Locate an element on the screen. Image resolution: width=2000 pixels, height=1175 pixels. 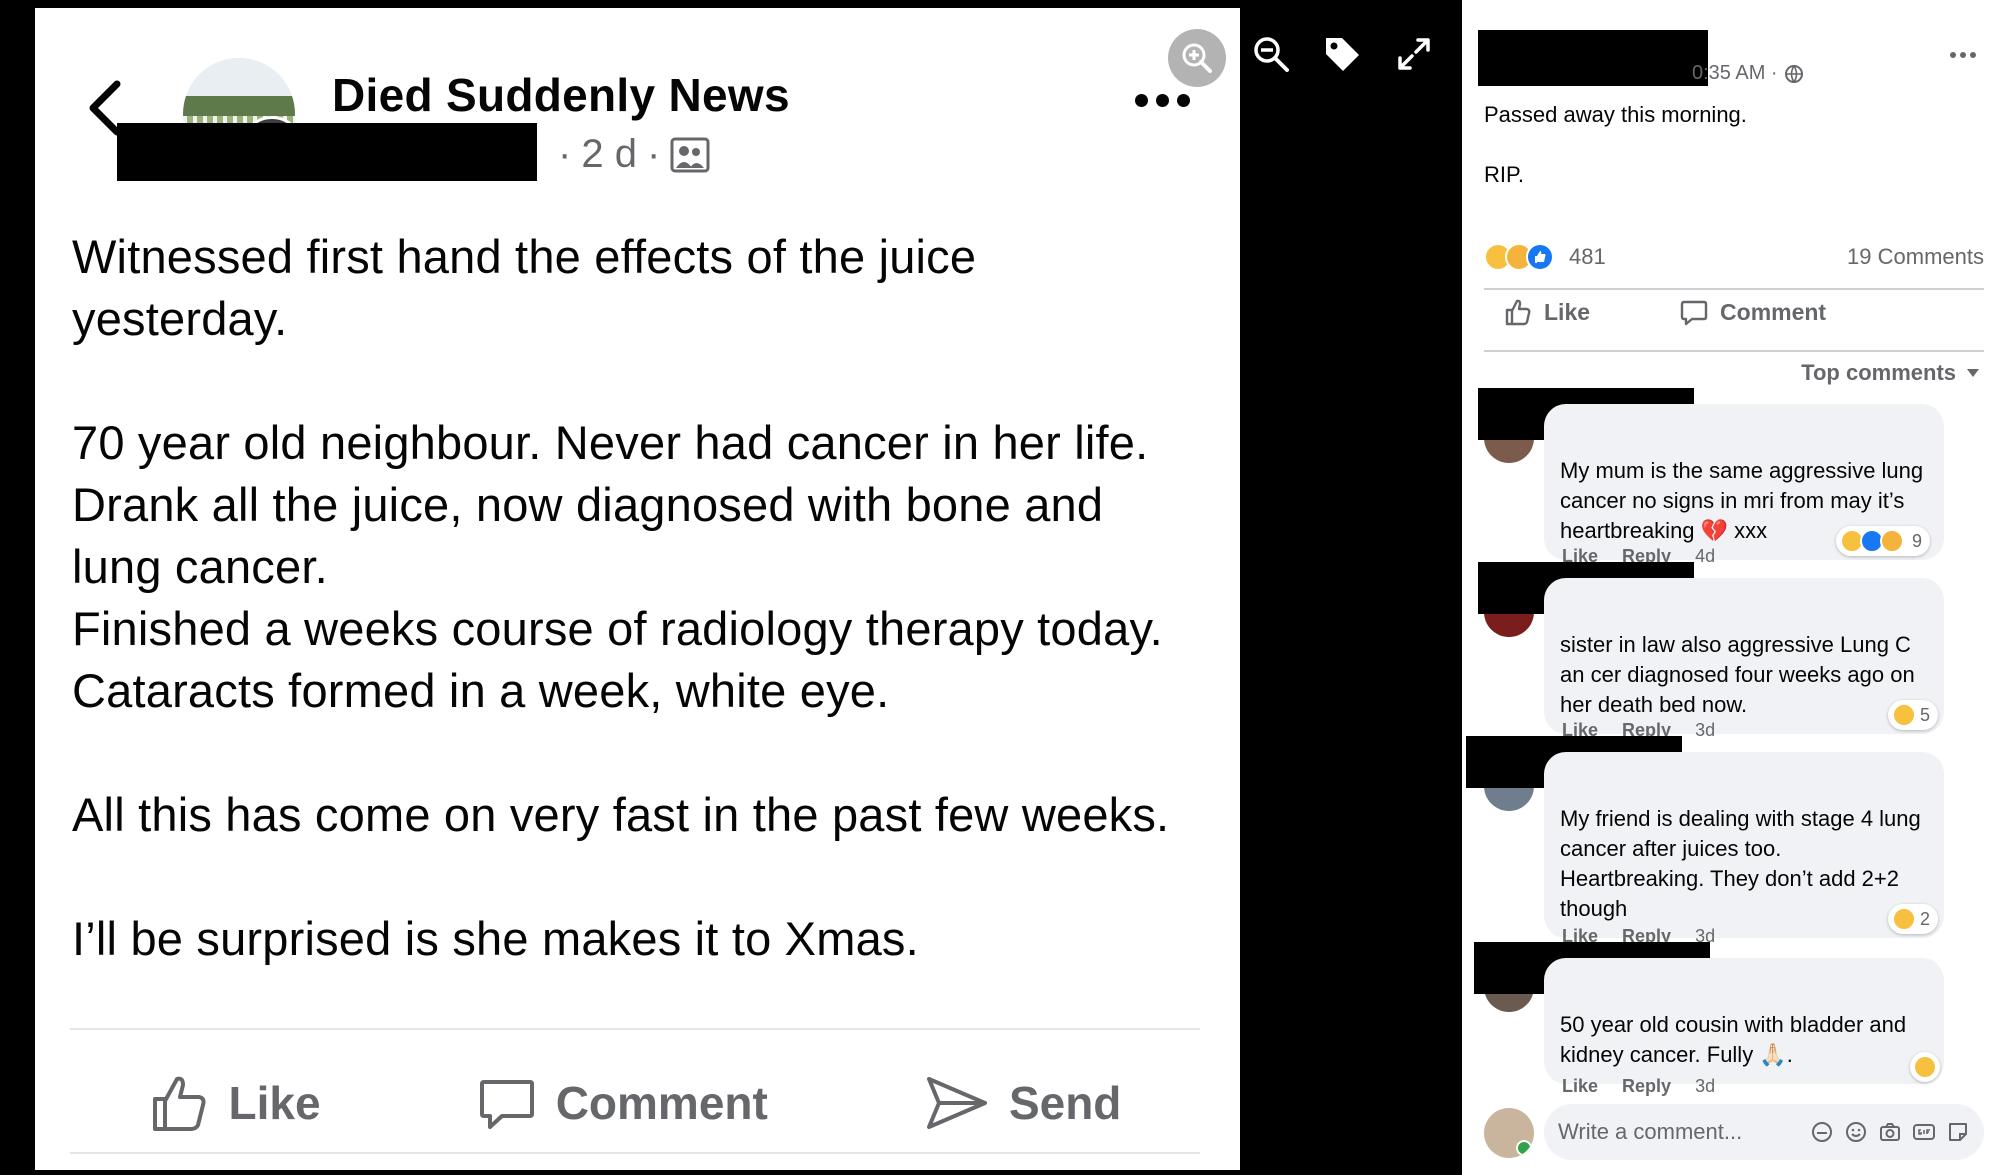
post-action-row: Like Comment Send is located at coordinates (635, 1103).